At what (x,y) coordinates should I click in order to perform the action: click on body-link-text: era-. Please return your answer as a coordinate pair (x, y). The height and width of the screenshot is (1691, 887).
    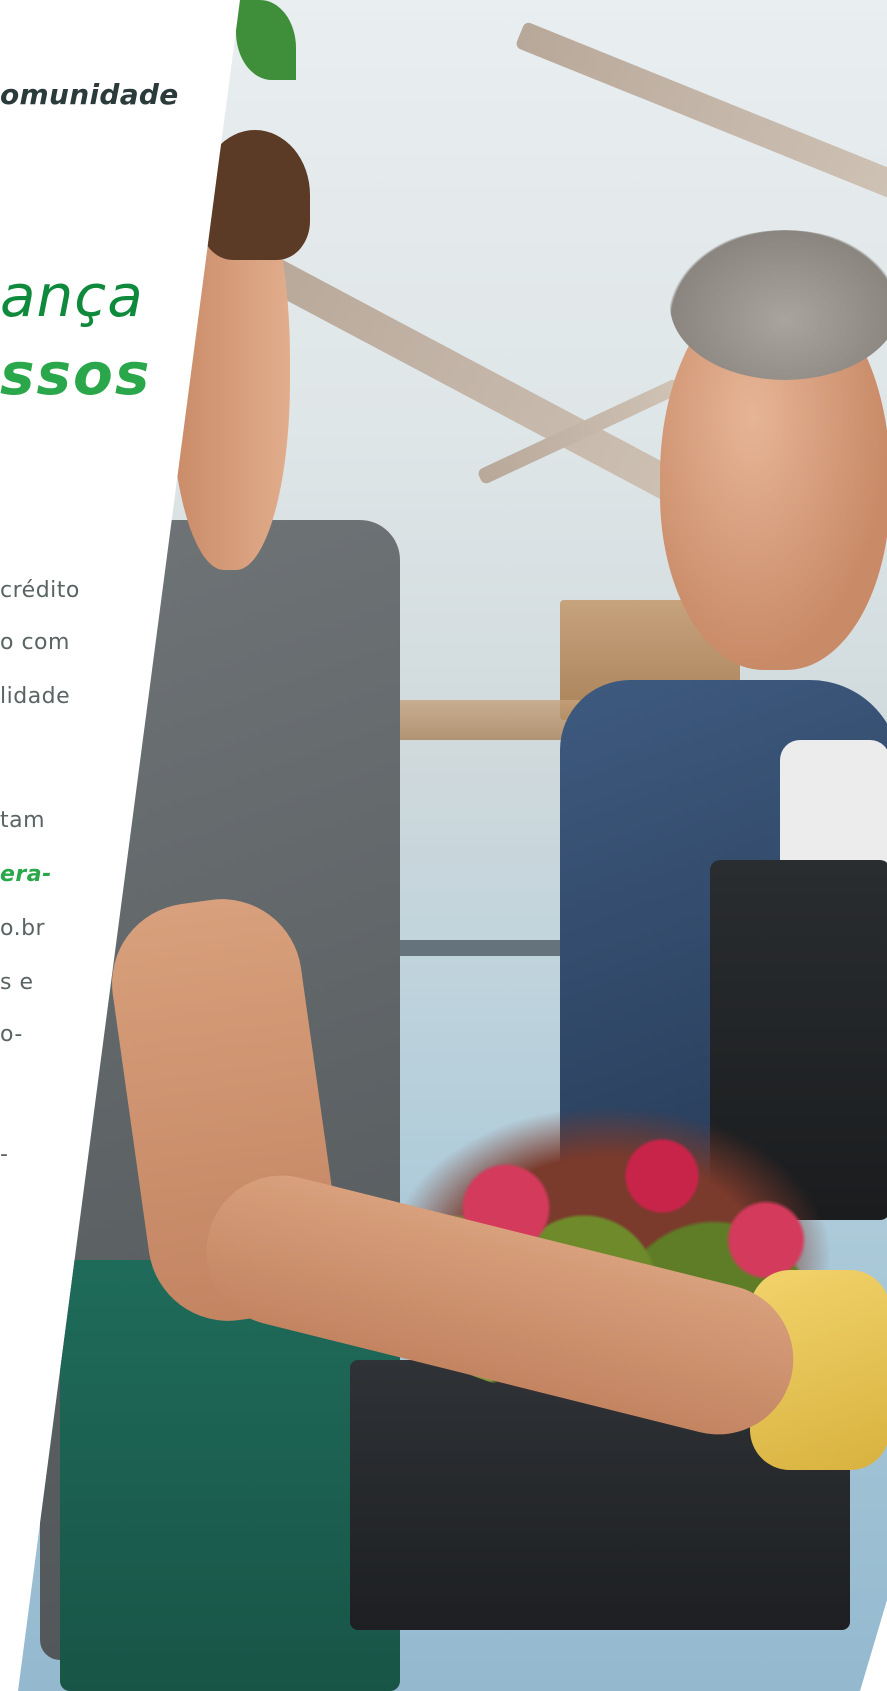
    Looking at the image, I should click on (26, 874).